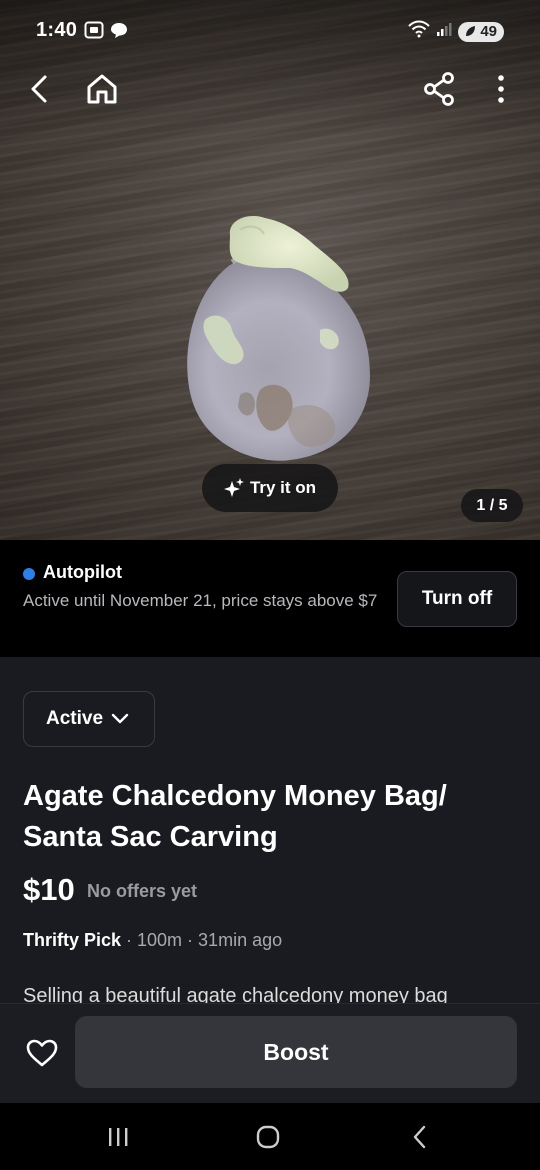  What do you see at coordinates (72, 940) in the screenshot?
I see `seller-name: Thrifty Pick` at bounding box center [72, 940].